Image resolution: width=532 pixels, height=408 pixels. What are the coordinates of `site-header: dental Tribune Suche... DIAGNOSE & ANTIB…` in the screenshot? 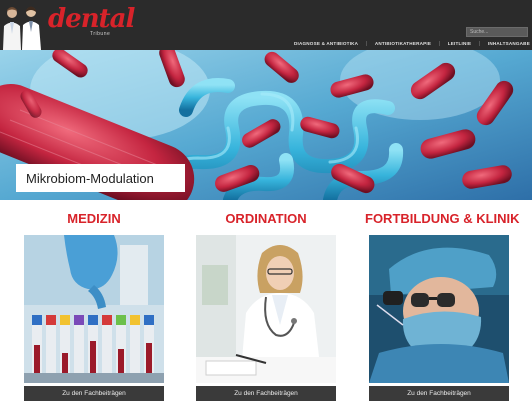 It's located at (266, 25).